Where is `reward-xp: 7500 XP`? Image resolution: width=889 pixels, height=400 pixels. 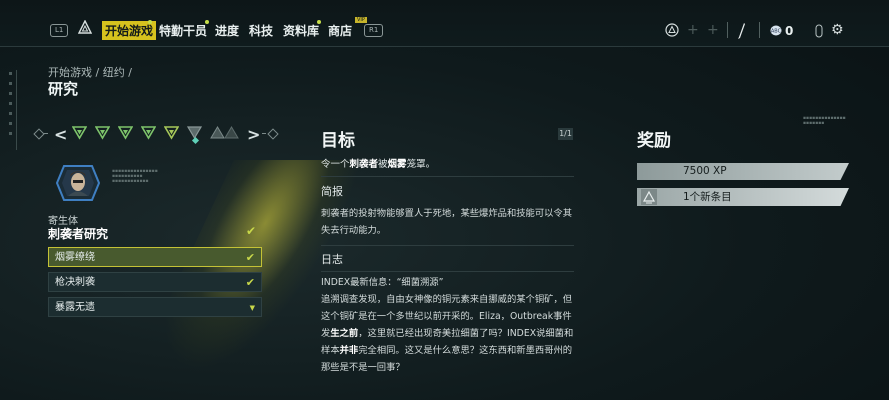
reward-xp: 7500 XP is located at coordinates (743, 171).